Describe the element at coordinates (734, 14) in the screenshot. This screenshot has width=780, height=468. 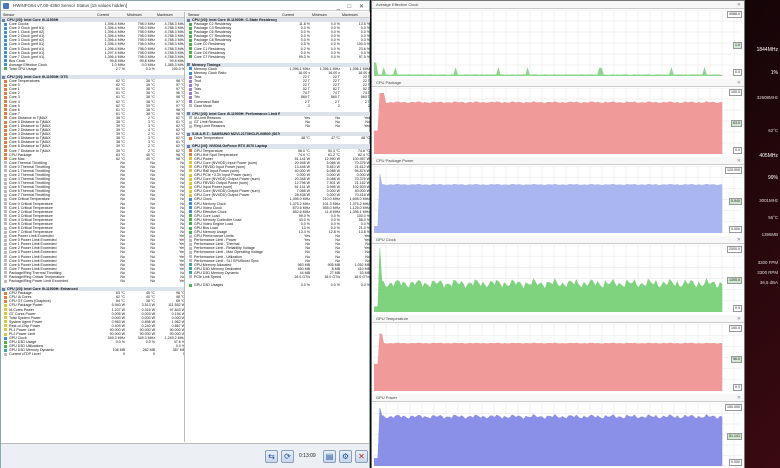
I see `graph-max-label: 4988.0` at that location.